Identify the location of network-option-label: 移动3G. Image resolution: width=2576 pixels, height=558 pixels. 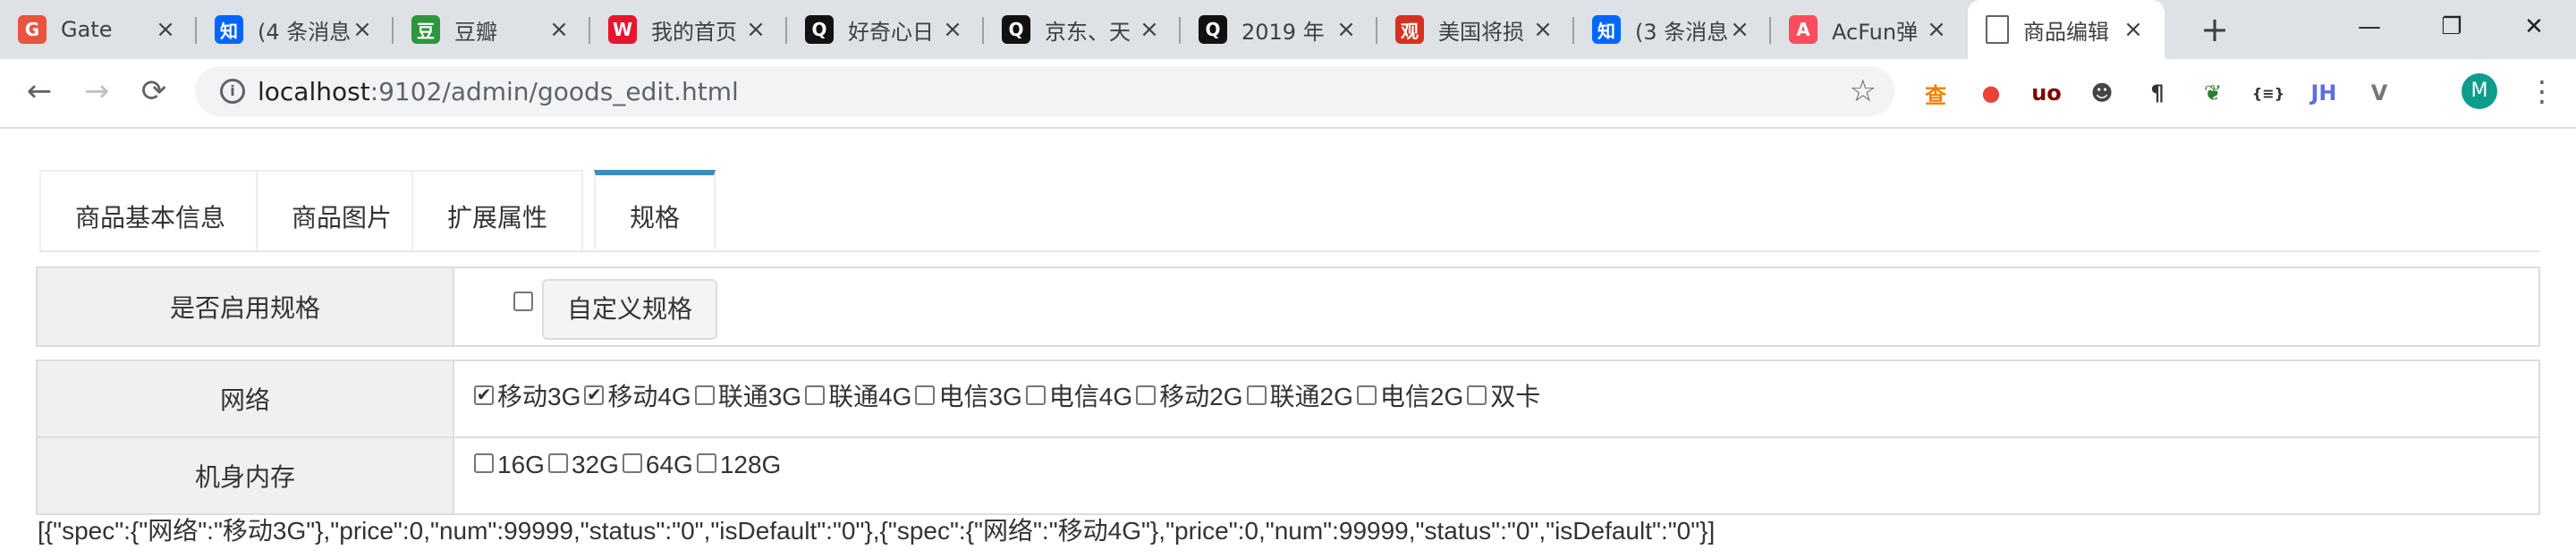
(539, 396).